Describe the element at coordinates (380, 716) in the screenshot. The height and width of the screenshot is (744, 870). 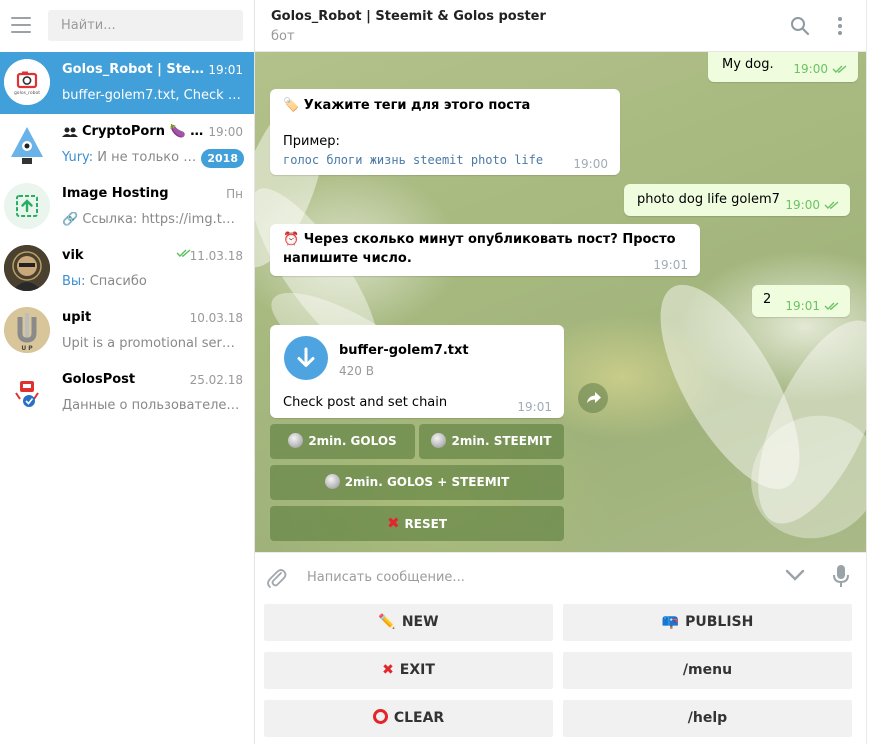
I see `red-circle-icon` at that location.